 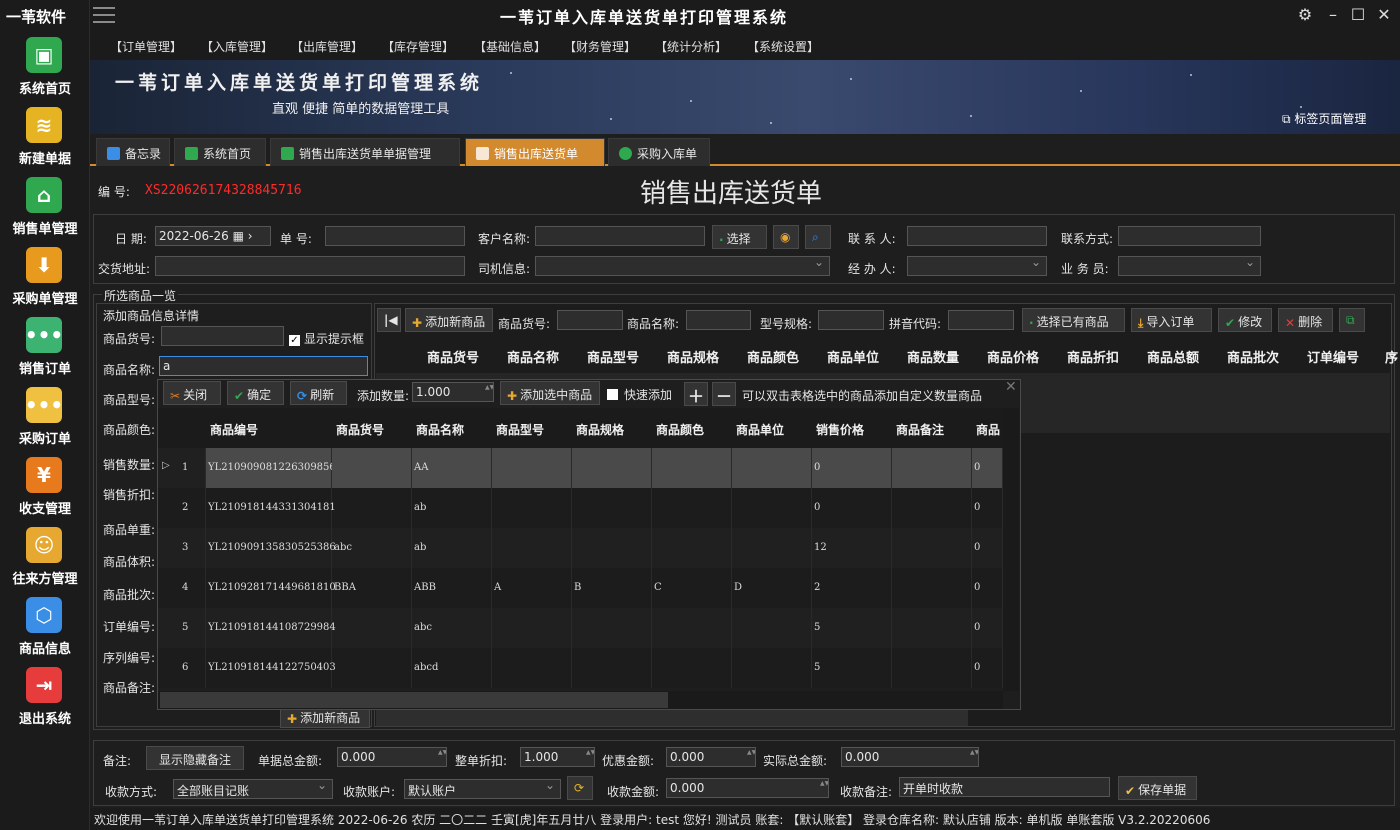 I want to click on sidebar-item: ⌂ 销售单管理, so click(x=45, y=208).